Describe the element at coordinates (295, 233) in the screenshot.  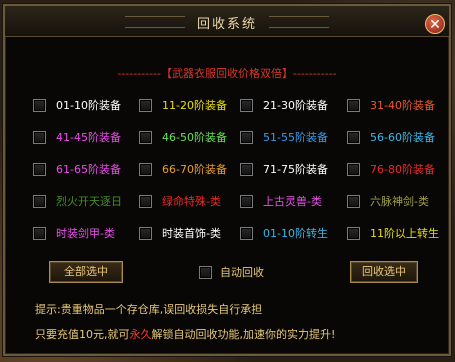
I see `option-label: 01-10阶转生` at that location.